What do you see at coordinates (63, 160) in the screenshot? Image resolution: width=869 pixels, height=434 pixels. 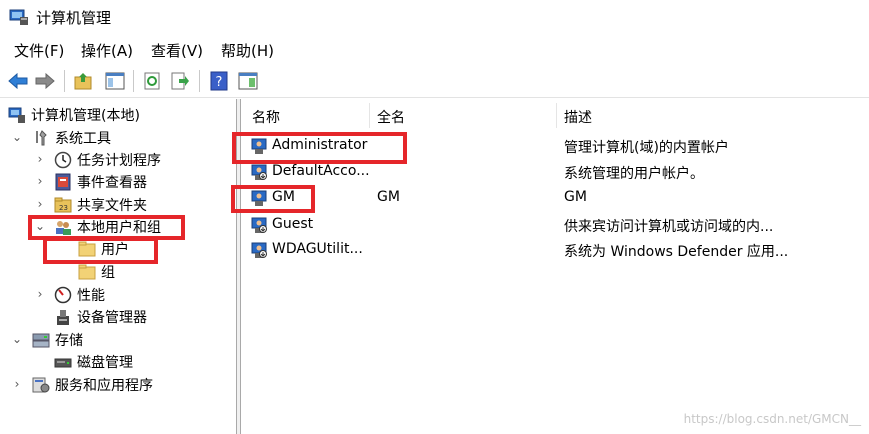 I see `clock-icon` at bounding box center [63, 160].